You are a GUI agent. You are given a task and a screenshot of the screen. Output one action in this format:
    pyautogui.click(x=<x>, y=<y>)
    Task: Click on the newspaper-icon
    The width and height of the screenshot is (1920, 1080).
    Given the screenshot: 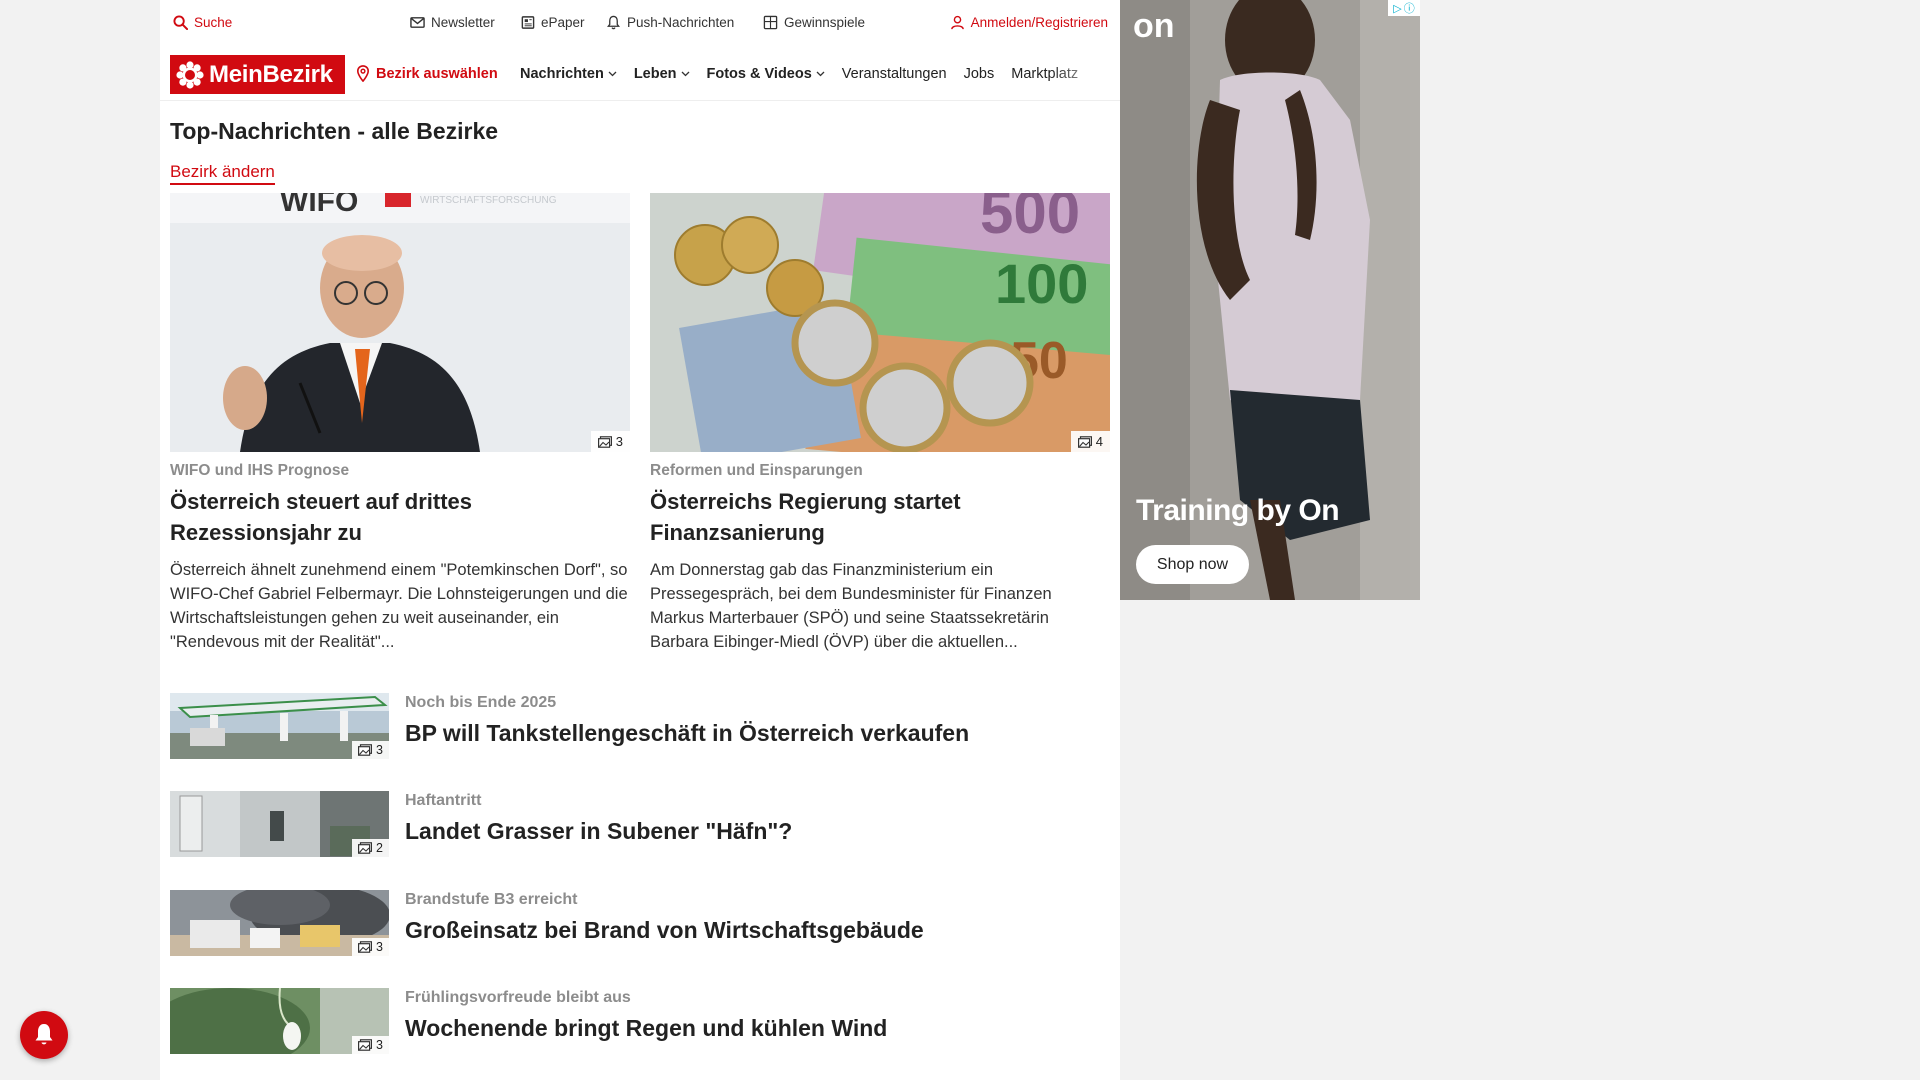 What is the action you would take?
    pyautogui.click(x=528, y=22)
    